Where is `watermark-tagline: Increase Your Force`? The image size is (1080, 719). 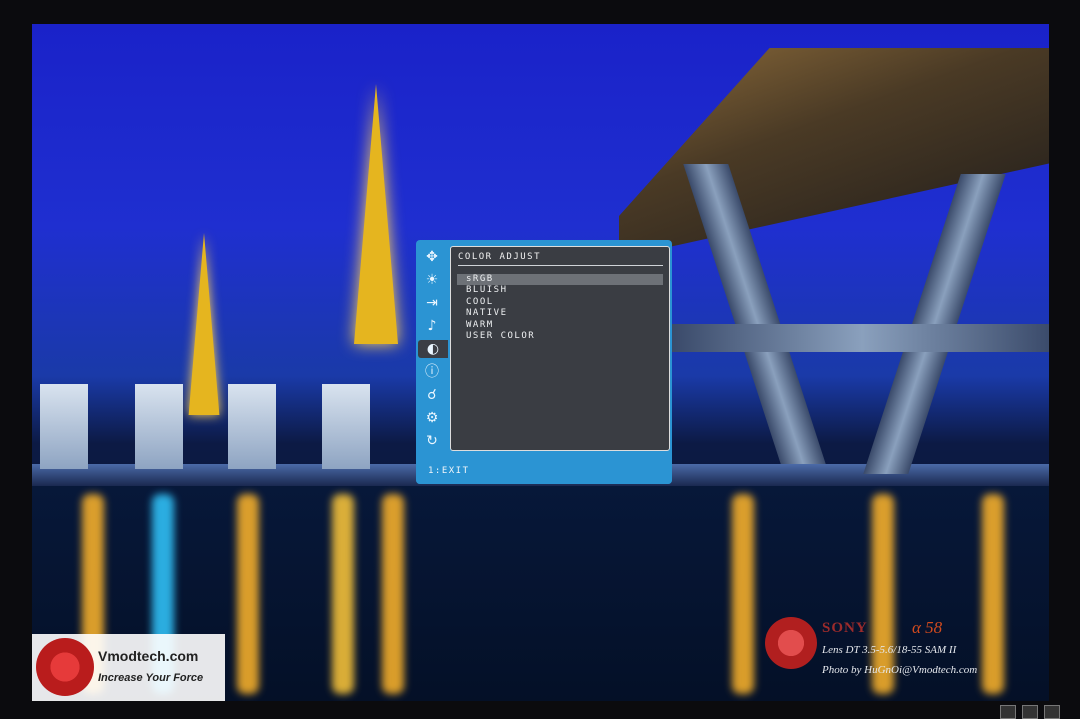
watermark-tagline: Increase Your Force is located at coordinates (151, 678).